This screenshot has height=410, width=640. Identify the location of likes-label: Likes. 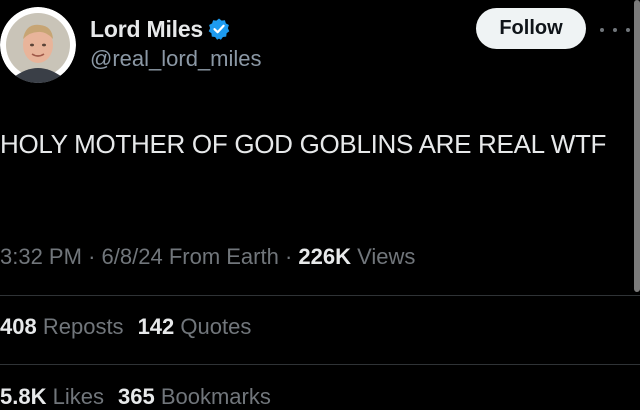
(78, 396).